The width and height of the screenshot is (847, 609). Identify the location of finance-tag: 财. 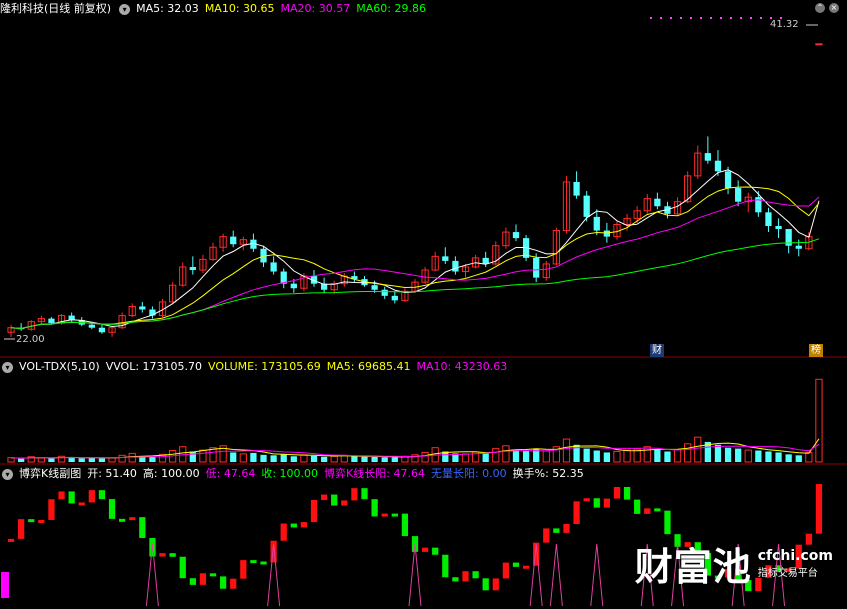
(657, 350).